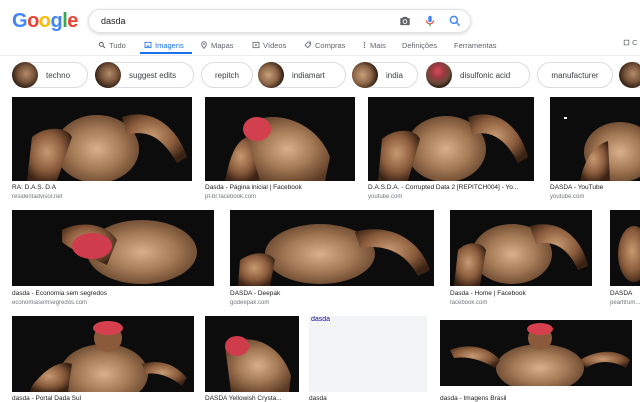 The width and height of the screenshot is (640, 402). What do you see at coordinates (368, 398) in the screenshot?
I see `result-caption: dasda` at bounding box center [368, 398].